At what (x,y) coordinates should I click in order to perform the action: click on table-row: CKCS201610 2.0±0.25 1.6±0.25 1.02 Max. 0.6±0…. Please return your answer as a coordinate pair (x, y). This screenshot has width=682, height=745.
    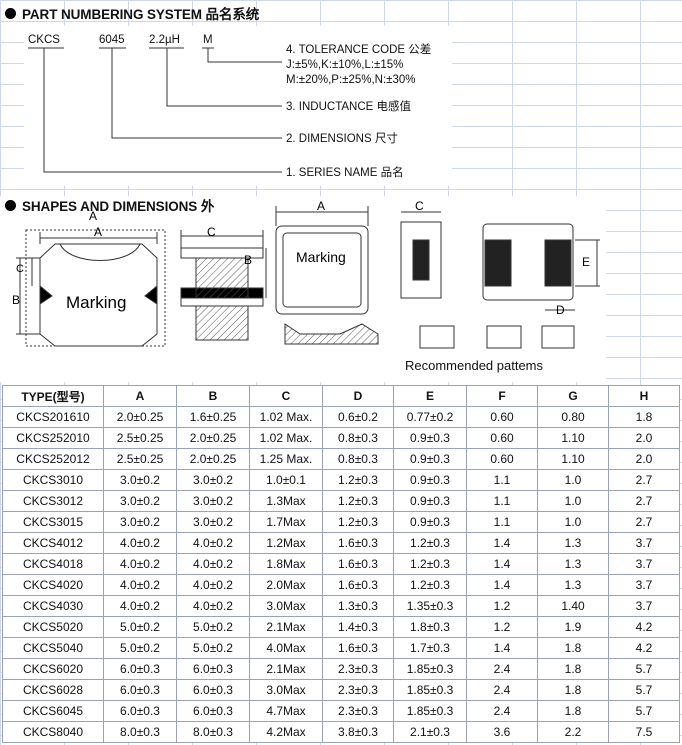
    Looking at the image, I should click on (341, 417).